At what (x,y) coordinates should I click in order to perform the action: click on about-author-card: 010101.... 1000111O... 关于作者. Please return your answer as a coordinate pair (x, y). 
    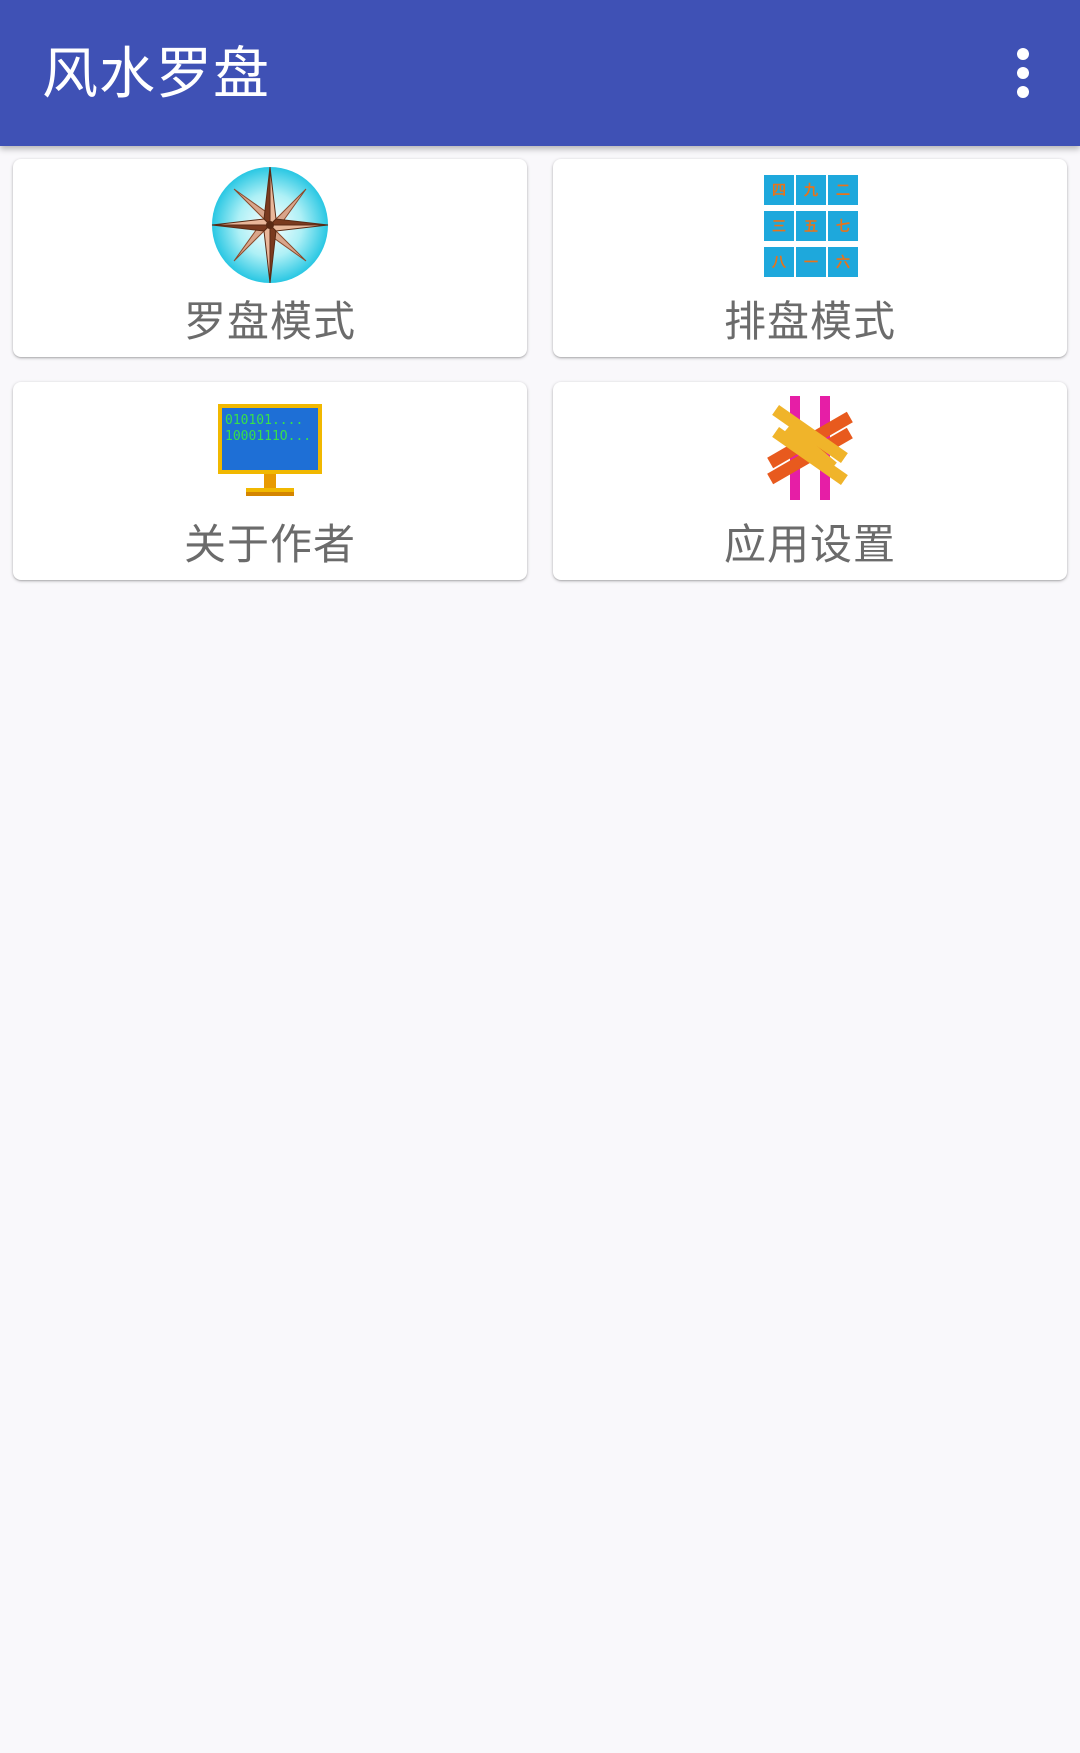
    Looking at the image, I should click on (270, 481).